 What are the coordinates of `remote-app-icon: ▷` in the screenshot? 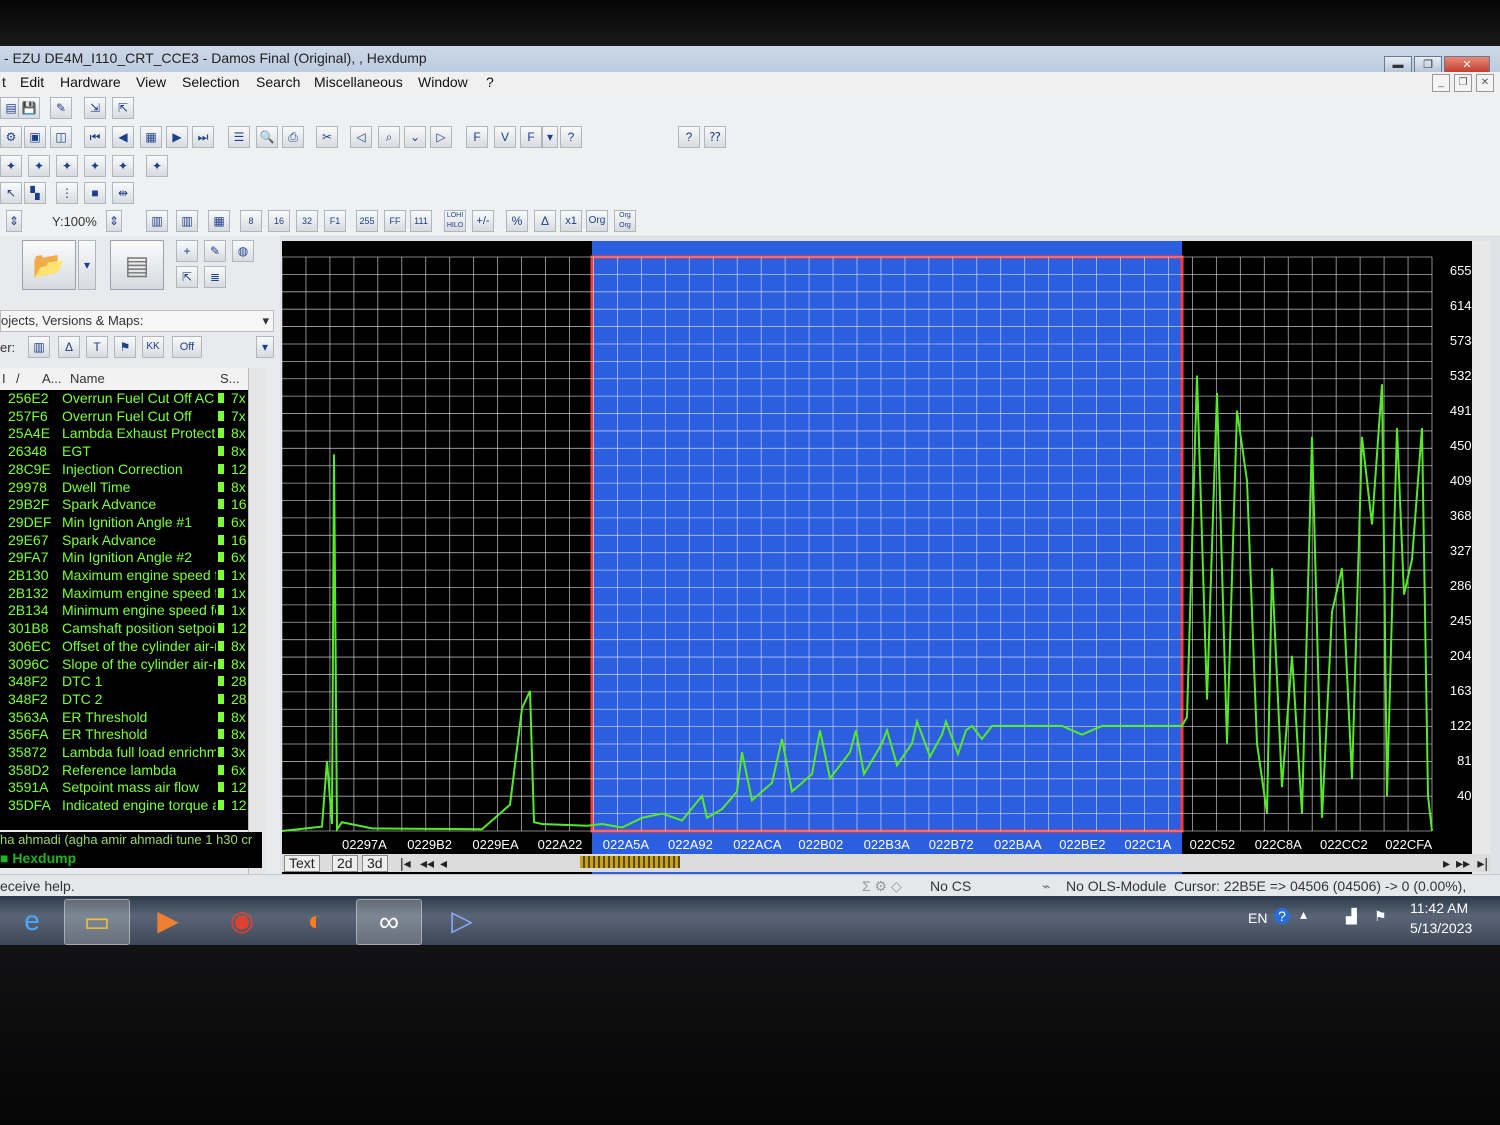 It's located at (462, 921).